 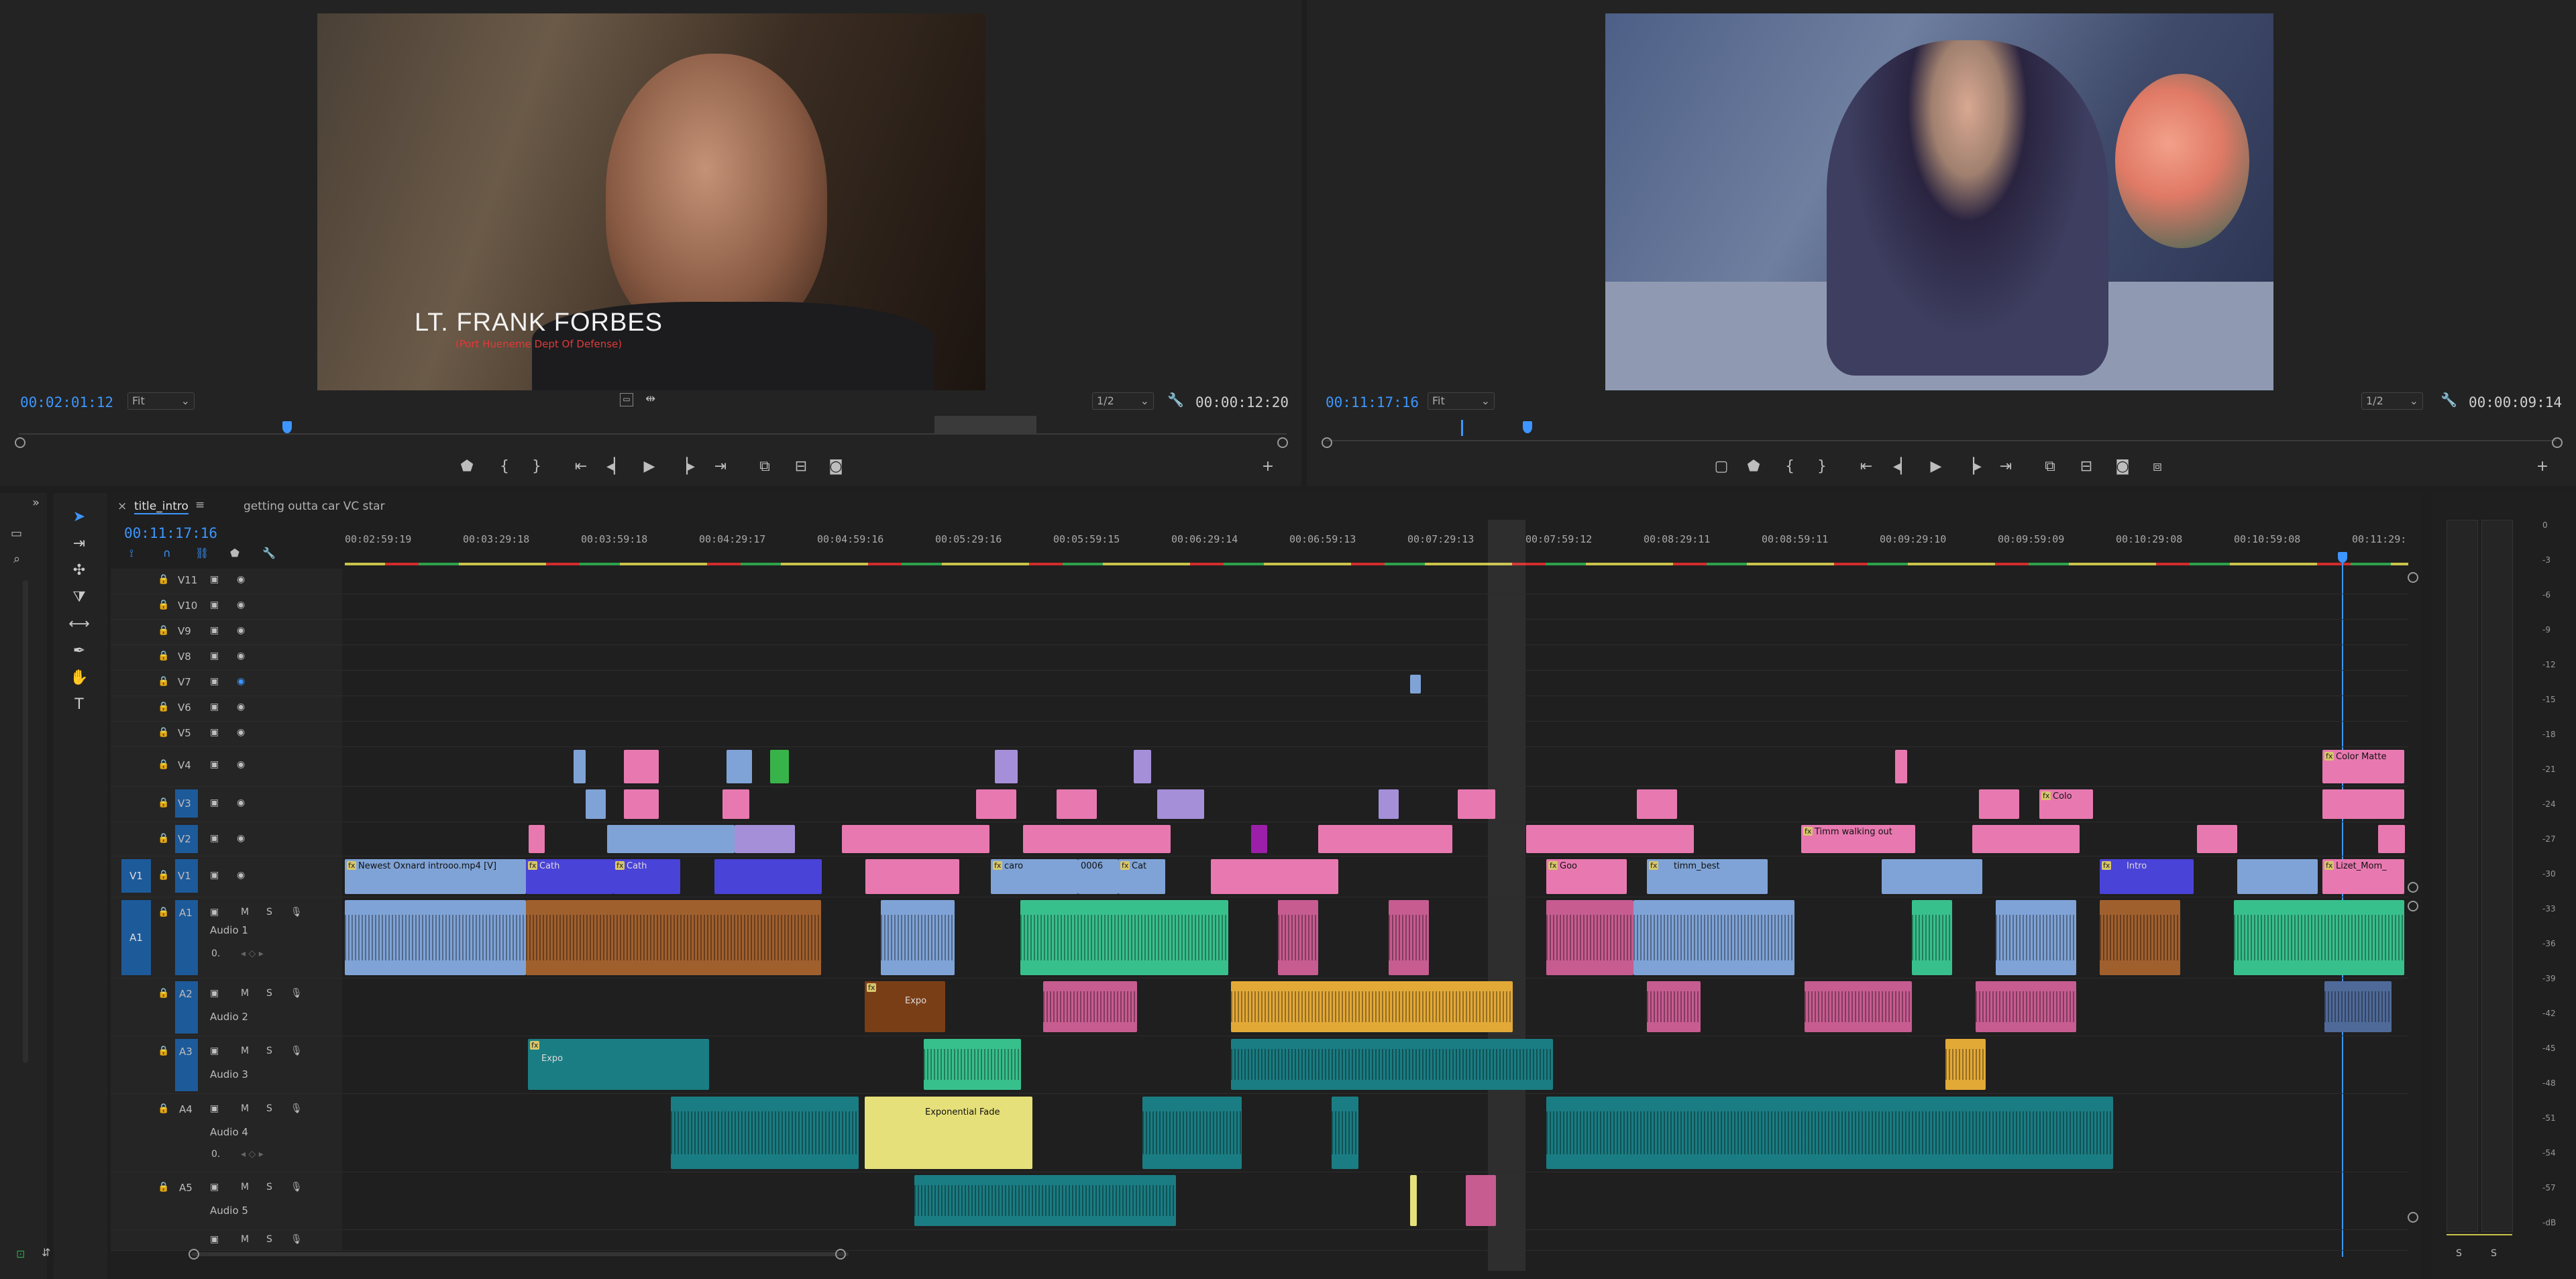 What do you see at coordinates (1707, 877) in the screenshot?
I see `timm-best-clip: fx timm_best` at bounding box center [1707, 877].